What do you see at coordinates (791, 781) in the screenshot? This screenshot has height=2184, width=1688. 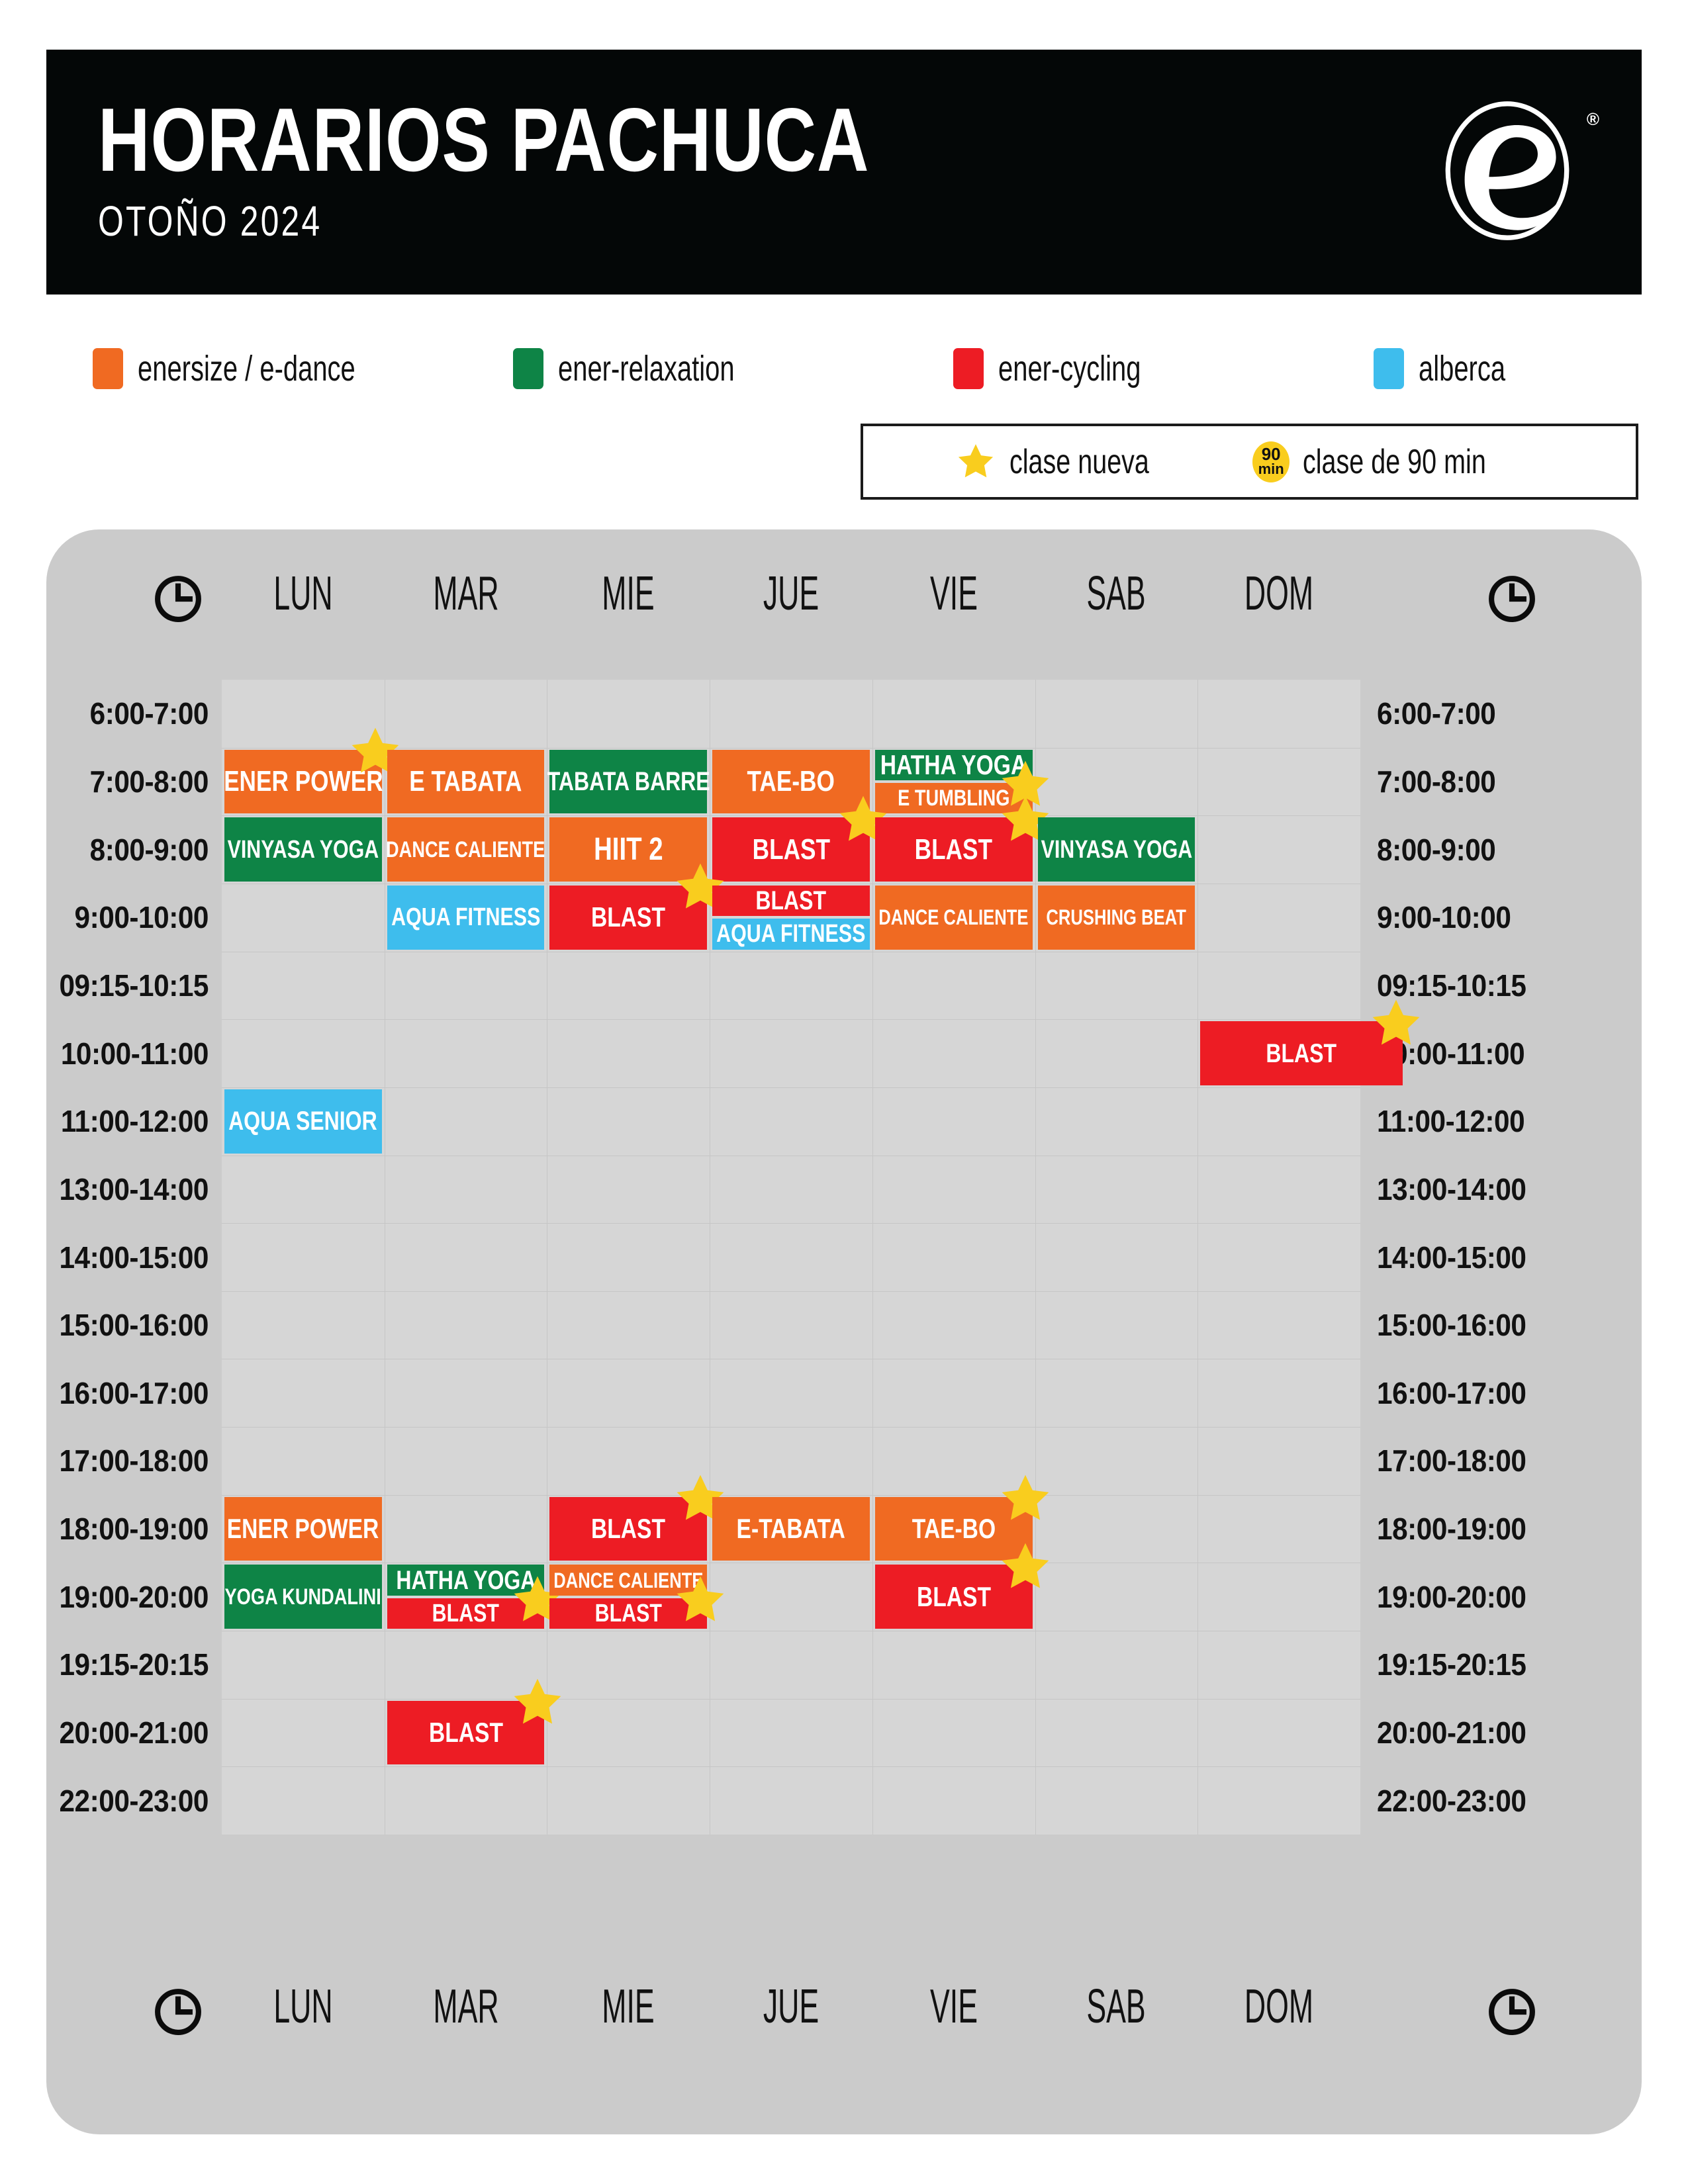 I see `class-block-label: TAE-BO` at bounding box center [791, 781].